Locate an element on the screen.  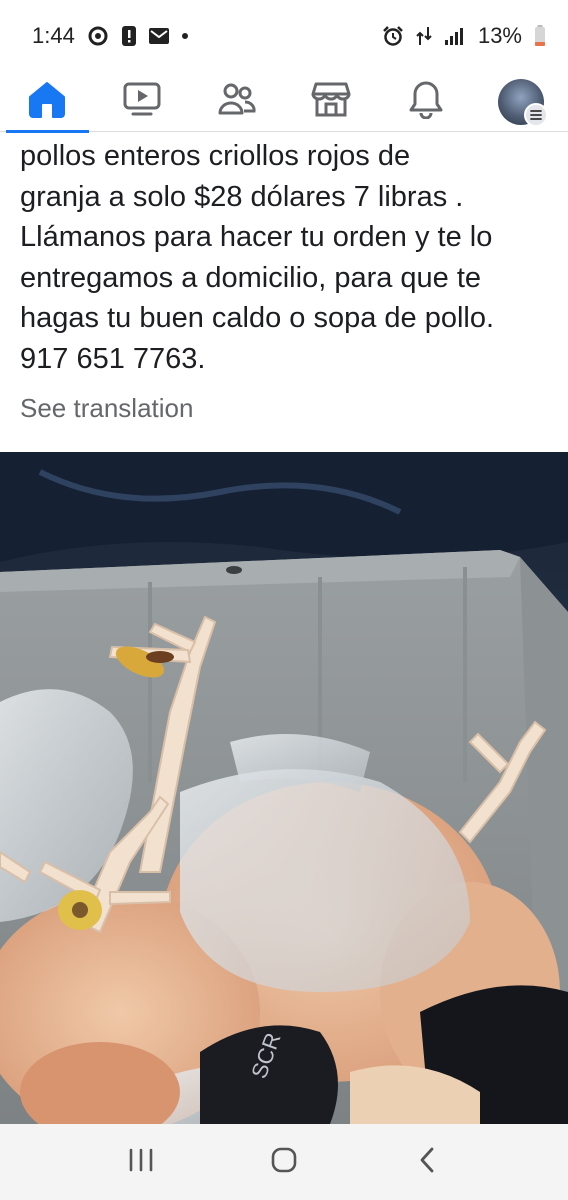
home-button is located at coordinates (284, 1162).